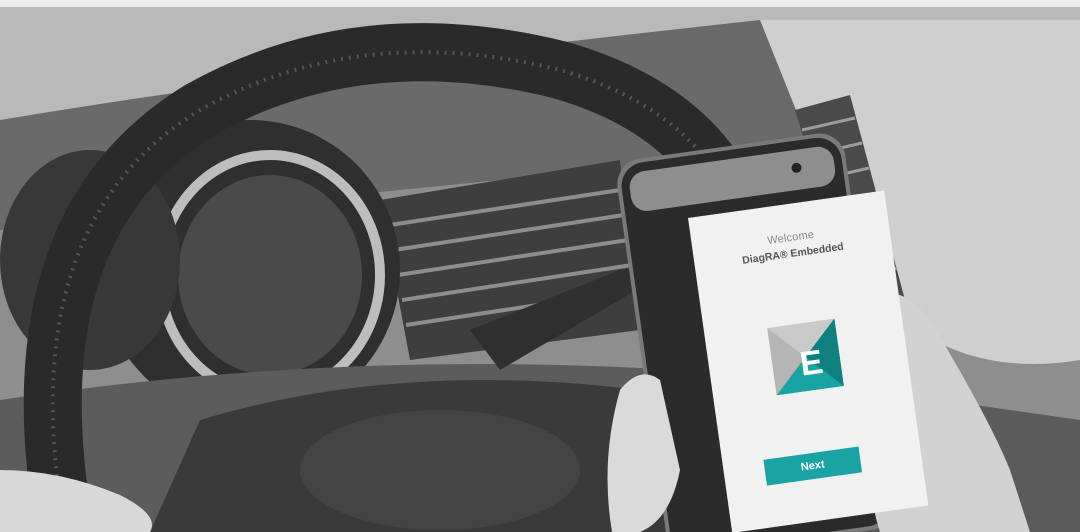 Image resolution: width=1080 pixels, height=532 pixels. I want to click on app-logo-icon: E, so click(805, 357).